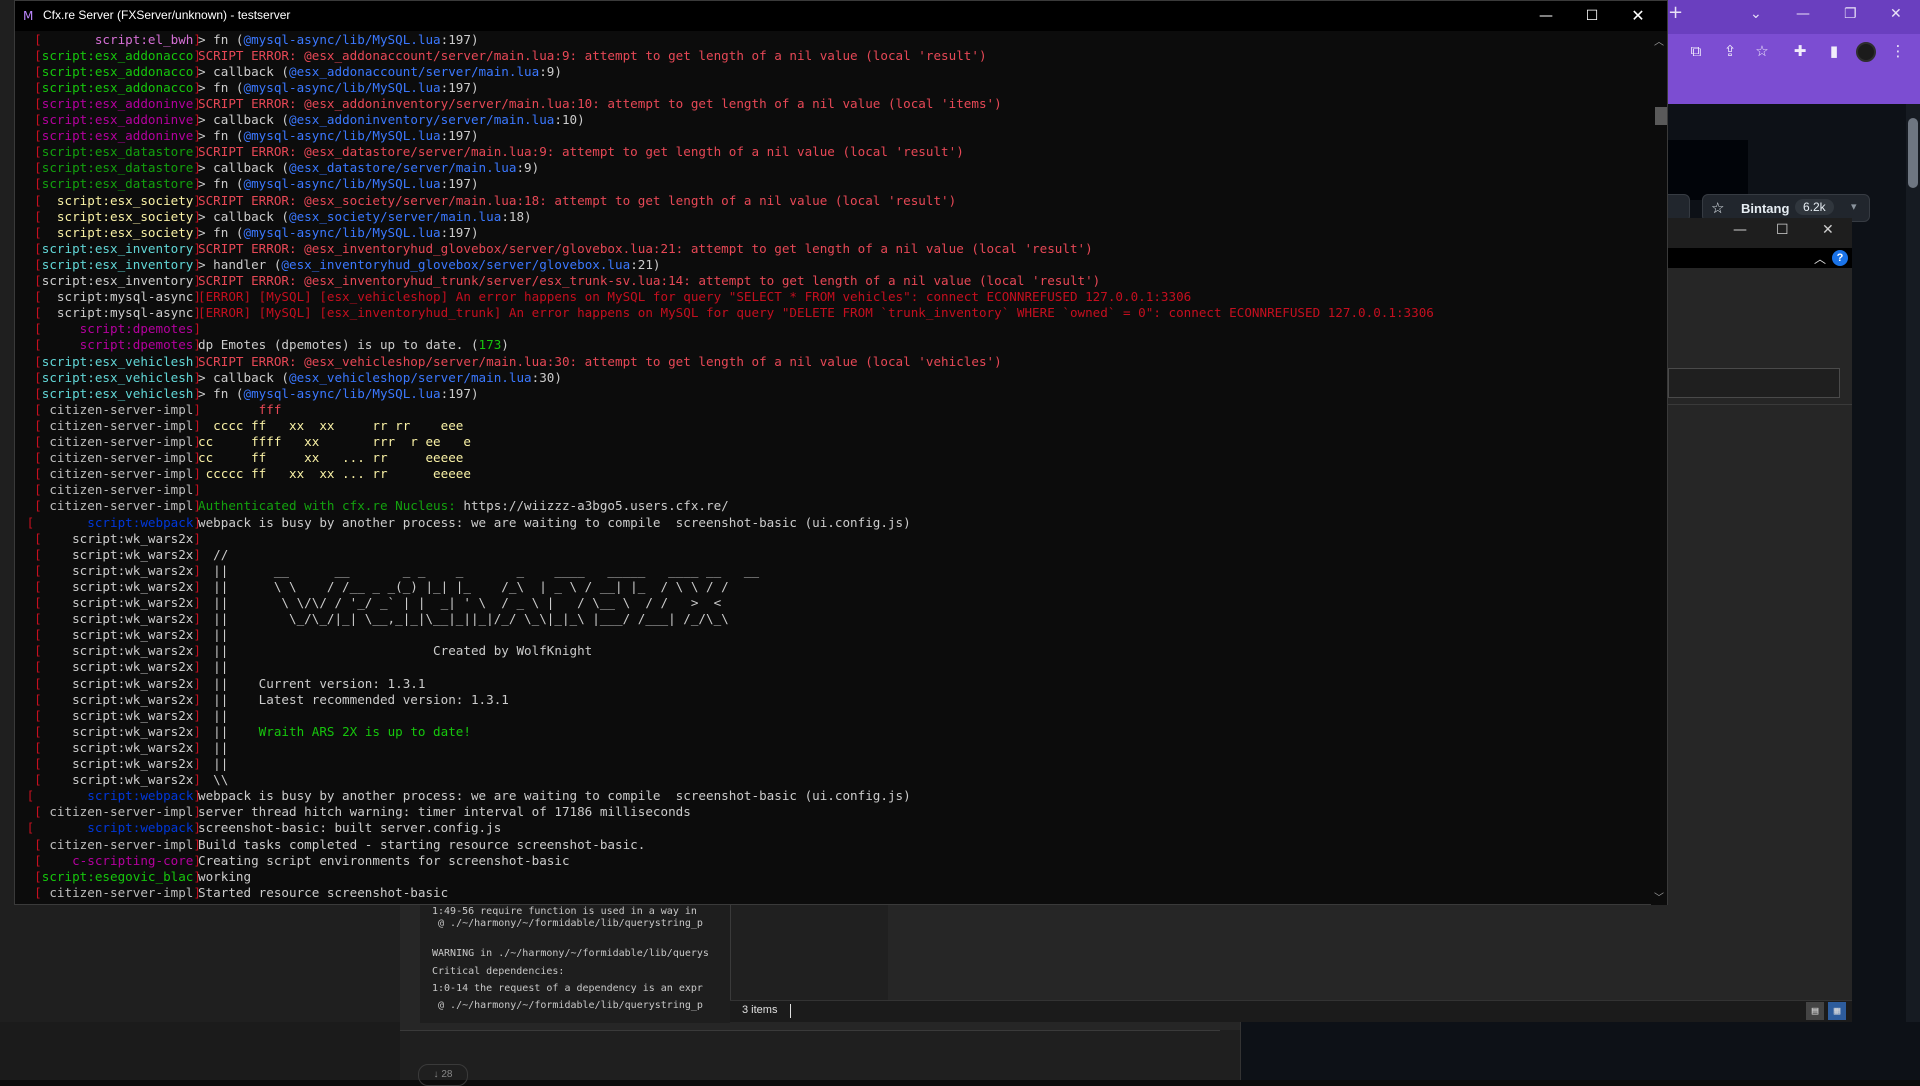 The image size is (1920, 1086). I want to click on menu-icon: ⋮, so click(1898, 52).